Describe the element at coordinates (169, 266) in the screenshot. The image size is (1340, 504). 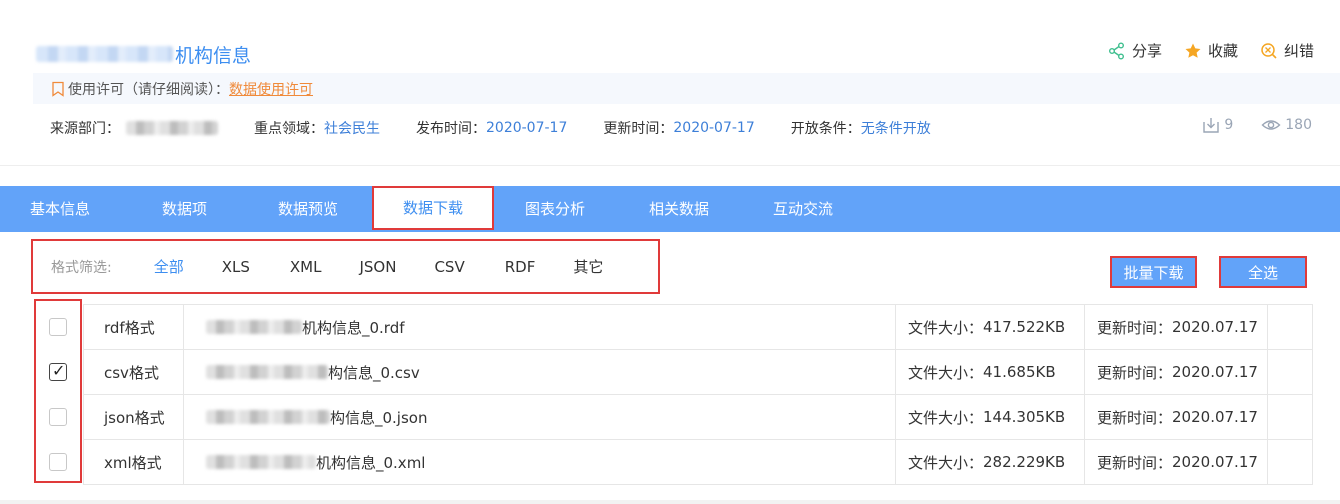
I see `filter-all: 全部` at that location.